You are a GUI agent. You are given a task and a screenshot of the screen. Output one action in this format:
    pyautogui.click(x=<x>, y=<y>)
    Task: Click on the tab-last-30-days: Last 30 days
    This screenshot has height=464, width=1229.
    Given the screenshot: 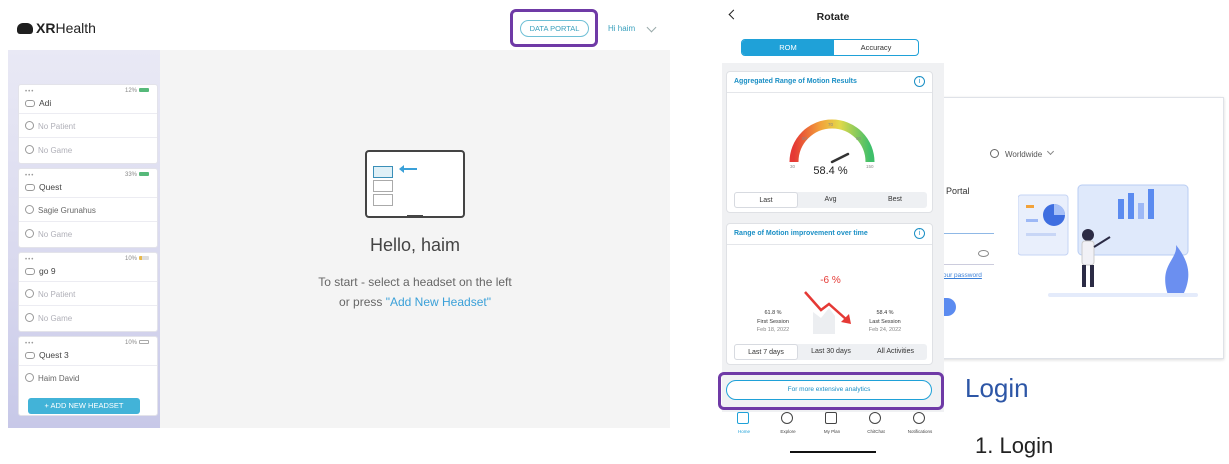 What is the action you would take?
    pyautogui.click(x=831, y=352)
    